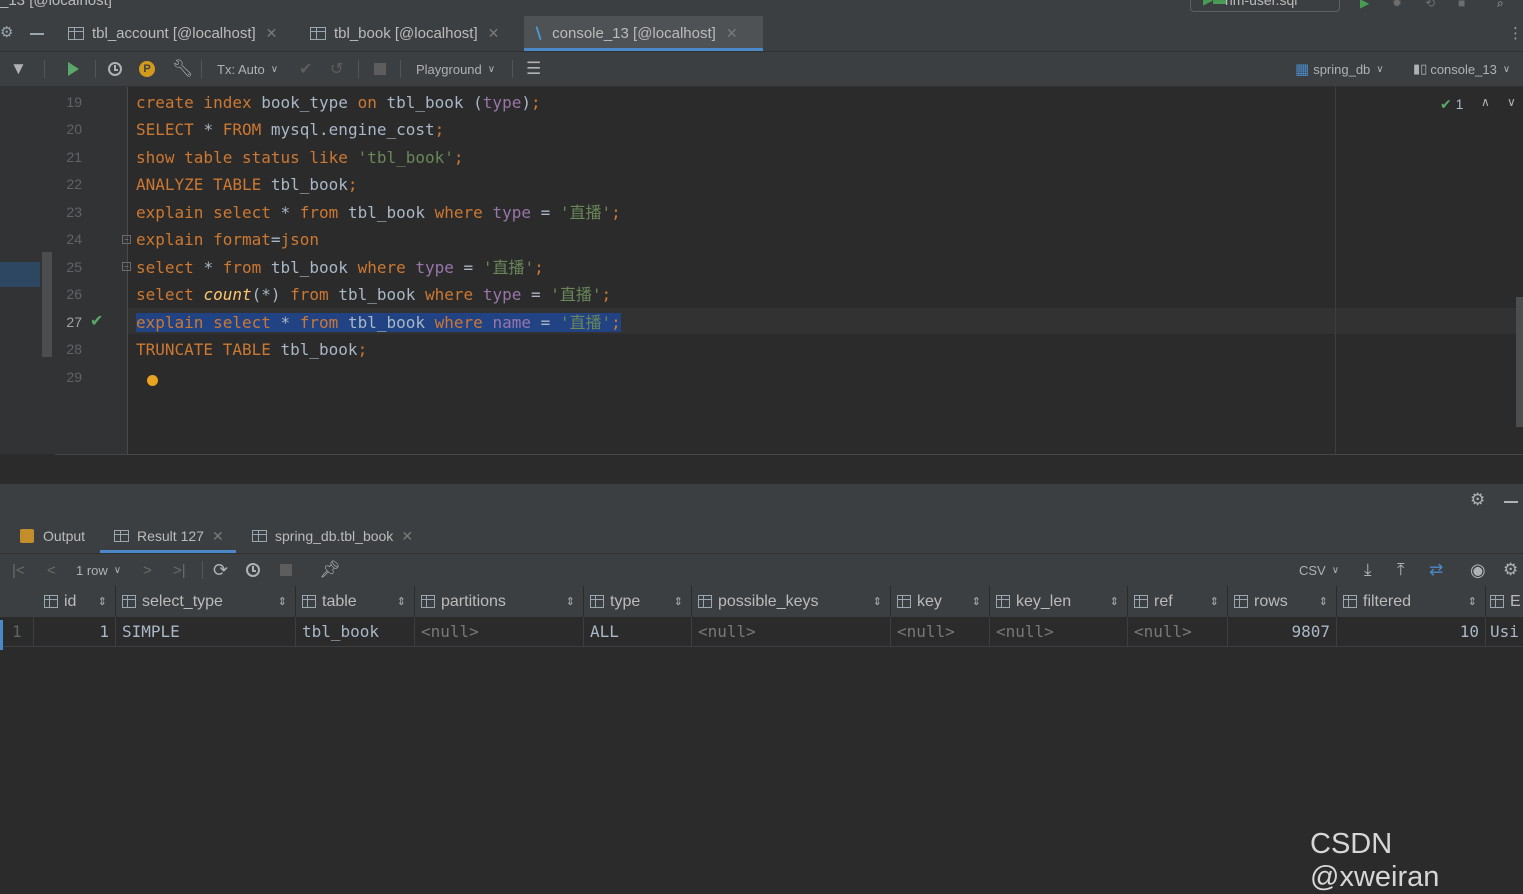  I want to click on tab-result-127: Result 127 ✕, so click(168, 536).